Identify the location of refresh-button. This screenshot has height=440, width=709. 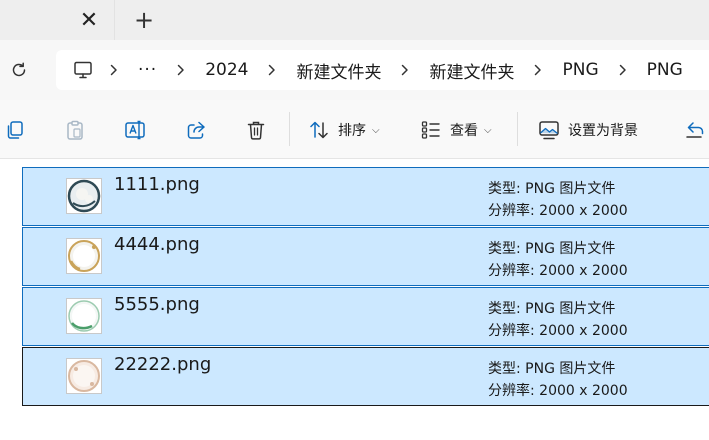
(19, 70).